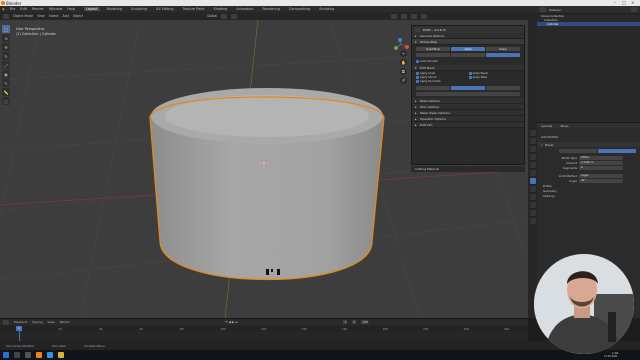 The image size is (640, 360). What do you see at coordinates (442, 81) in the screenshot?
I see `check-apply-decimate: Apply Decimate` at bounding box center [442, 81].